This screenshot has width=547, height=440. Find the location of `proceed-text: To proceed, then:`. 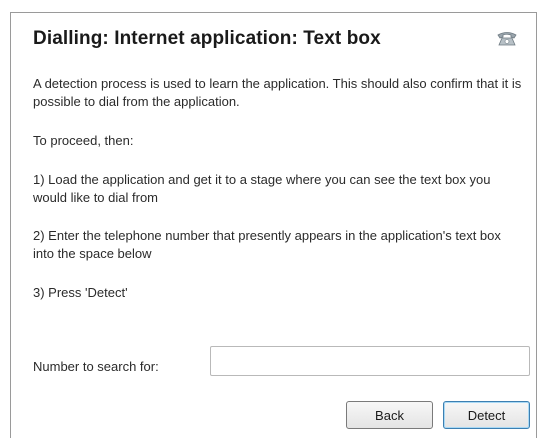

proceed-text: To proceed, then: is located at coordinates (83, 140).